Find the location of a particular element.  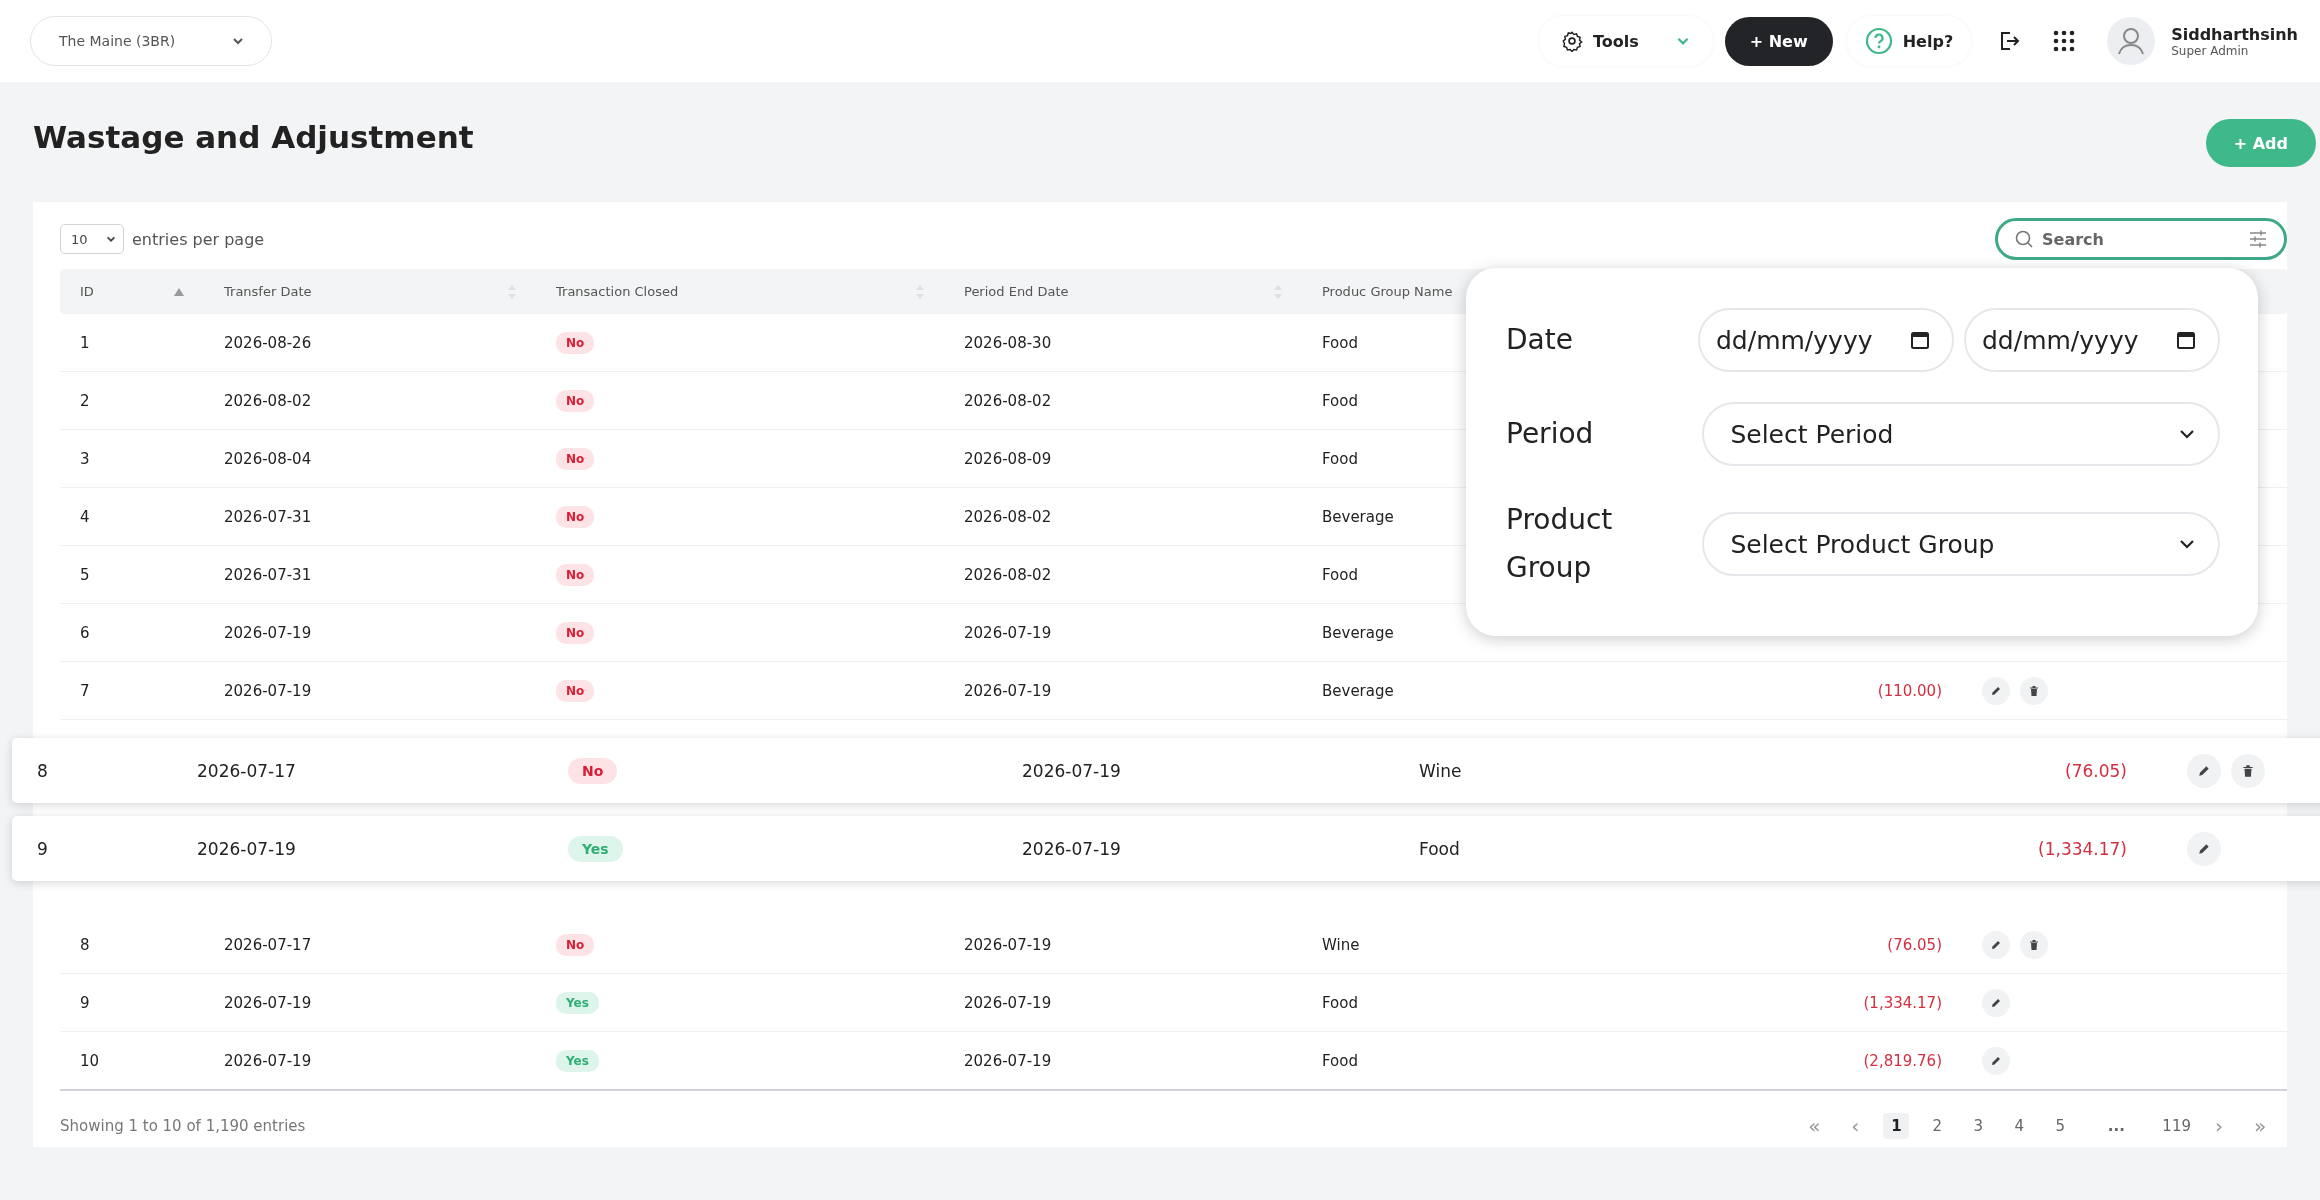

table-cell-text: 2026-08-26 is located at coordinates (267, 342).